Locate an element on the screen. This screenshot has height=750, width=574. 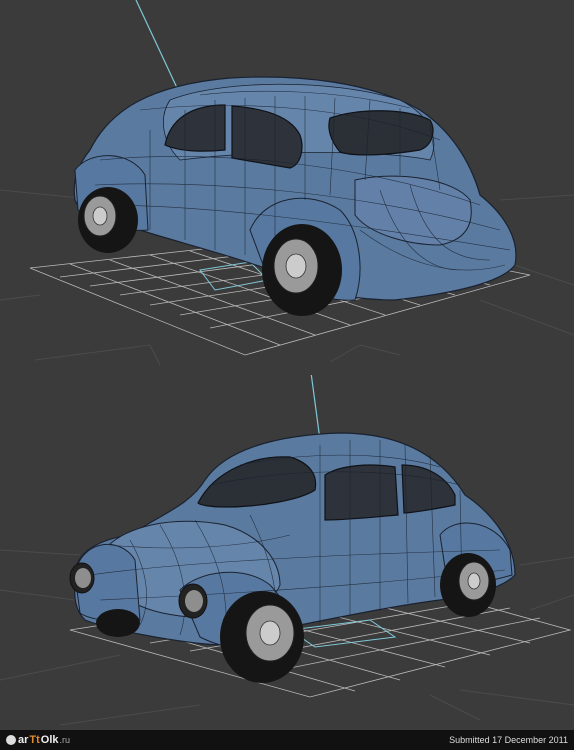
right-headlight is located at coordinates (193, 601).